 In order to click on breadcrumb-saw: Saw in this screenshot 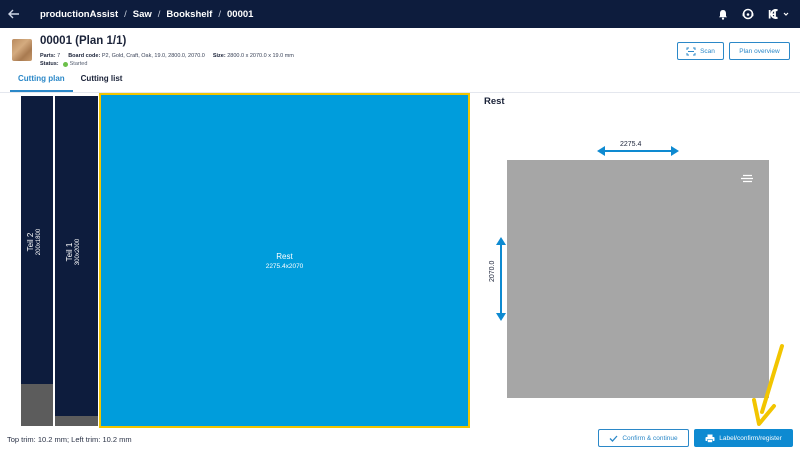, I will do `click(142, 14)`.